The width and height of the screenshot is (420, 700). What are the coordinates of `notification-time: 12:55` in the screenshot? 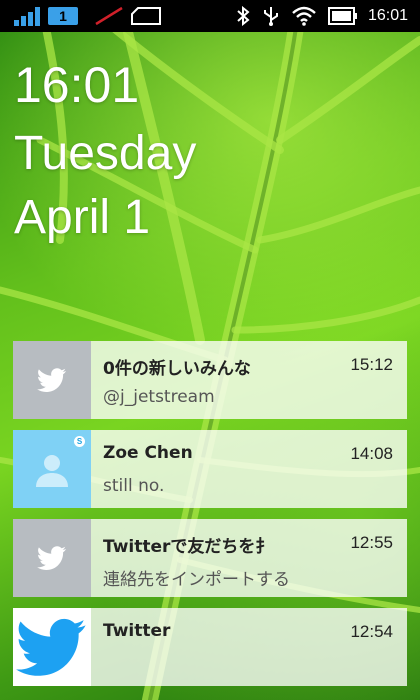 It's located at (371, 542).